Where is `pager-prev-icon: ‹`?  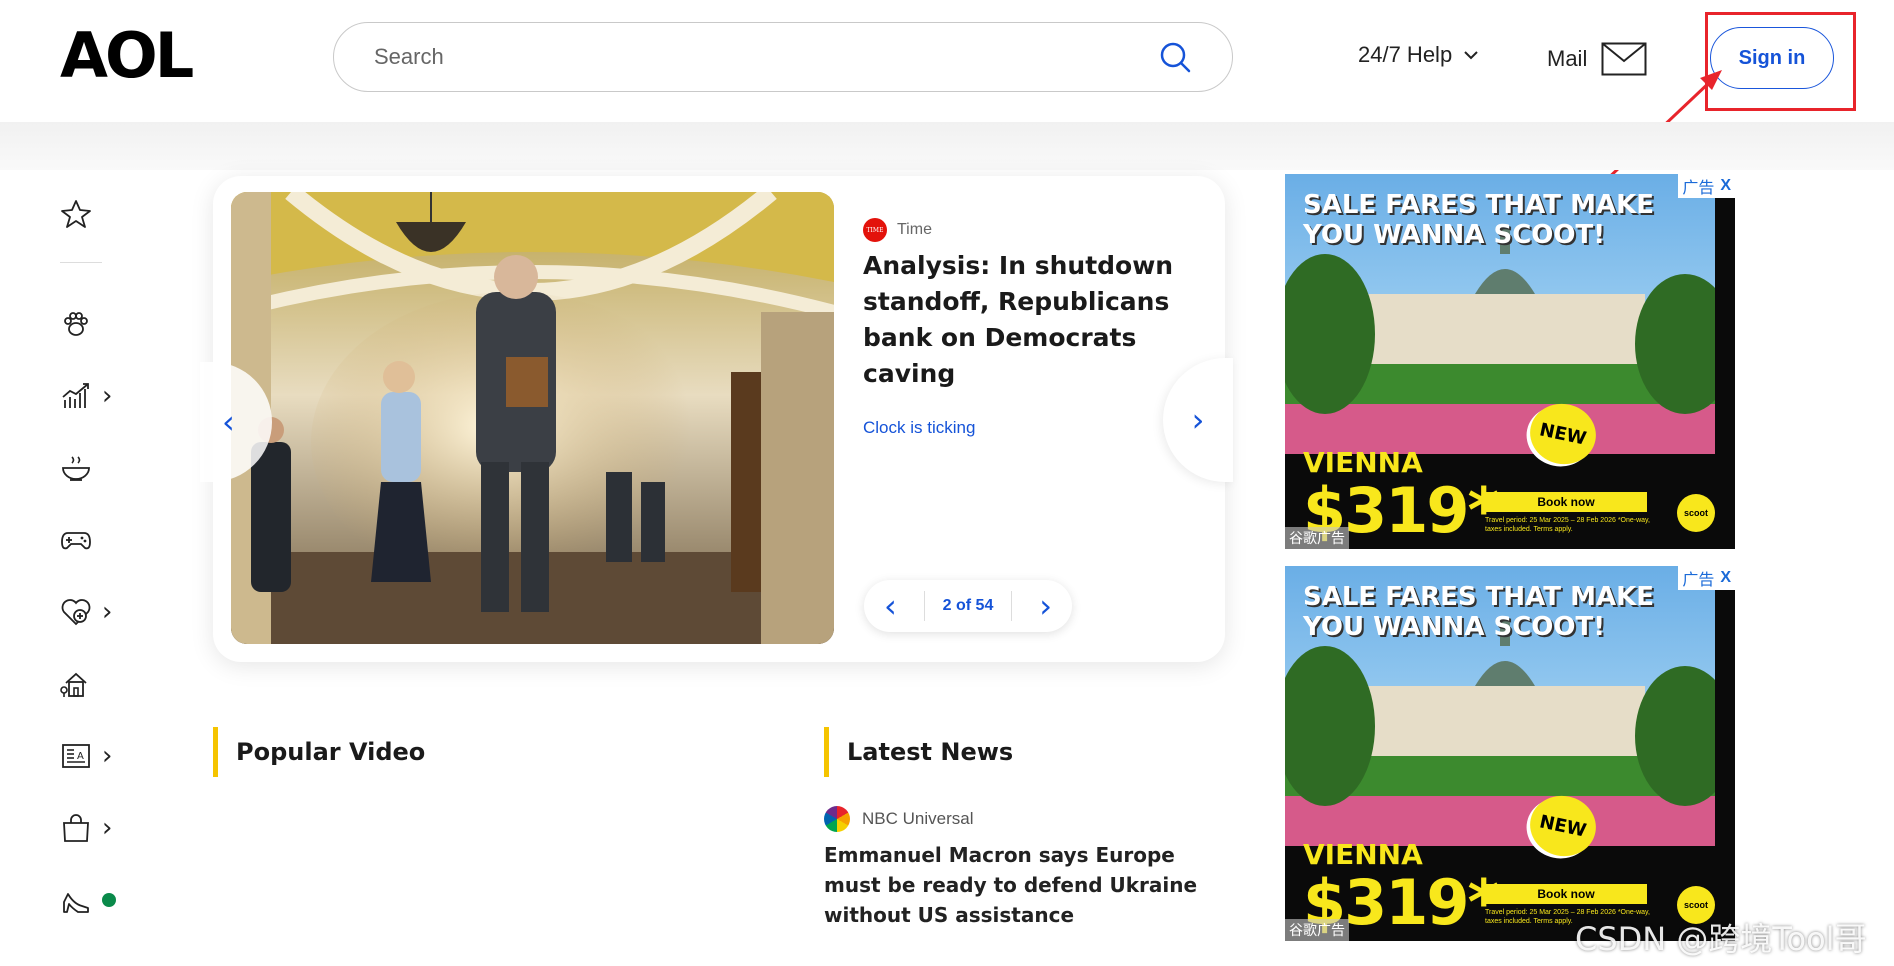 pager-prev-icon: ‹ is located at coordinates (890, 606).